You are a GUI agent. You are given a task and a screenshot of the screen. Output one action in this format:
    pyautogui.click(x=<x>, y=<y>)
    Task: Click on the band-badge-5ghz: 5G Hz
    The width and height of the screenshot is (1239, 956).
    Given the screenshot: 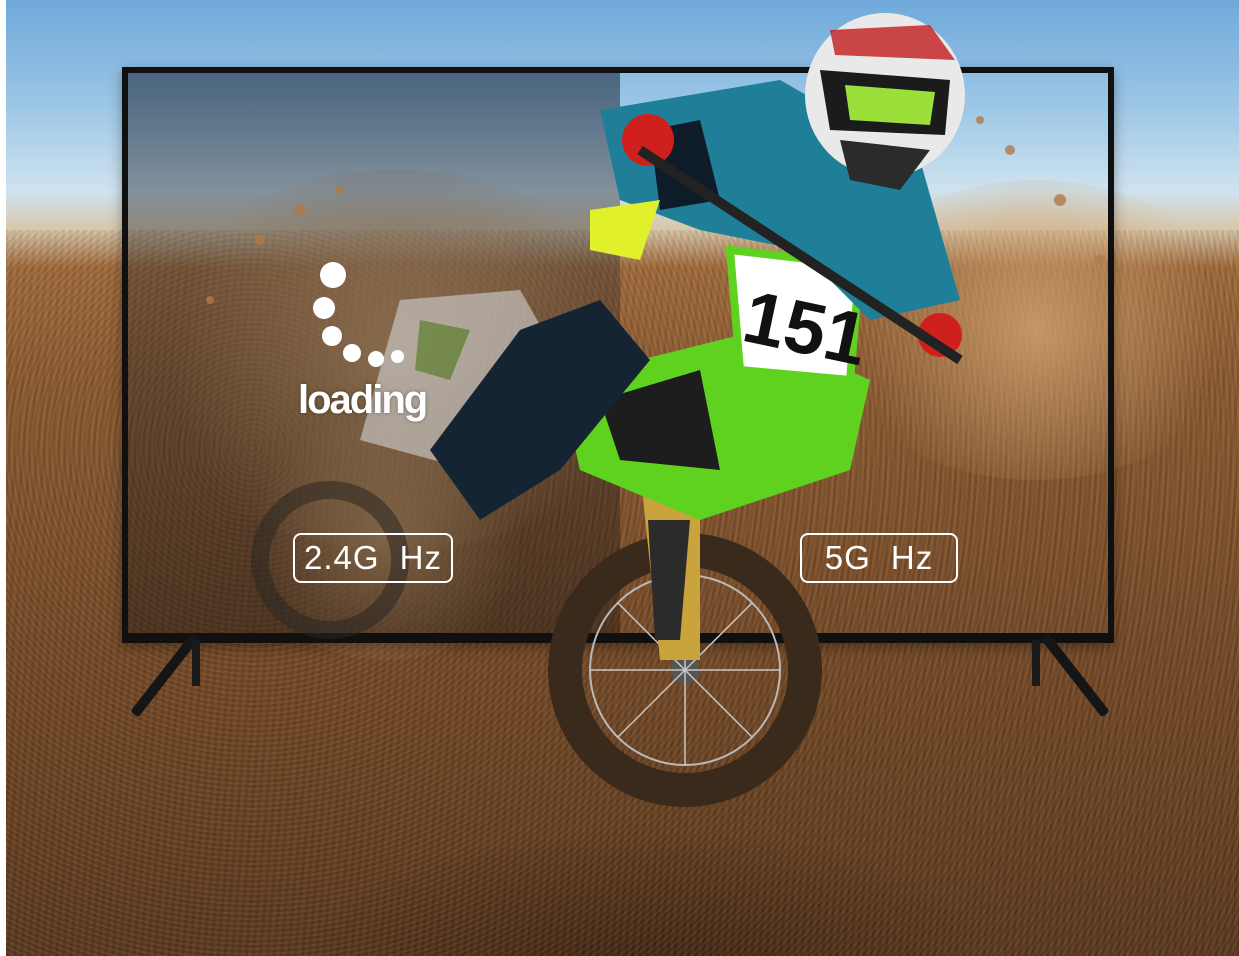 What is the action you would take?
    pyautogui.click(x=879, y=558)
    